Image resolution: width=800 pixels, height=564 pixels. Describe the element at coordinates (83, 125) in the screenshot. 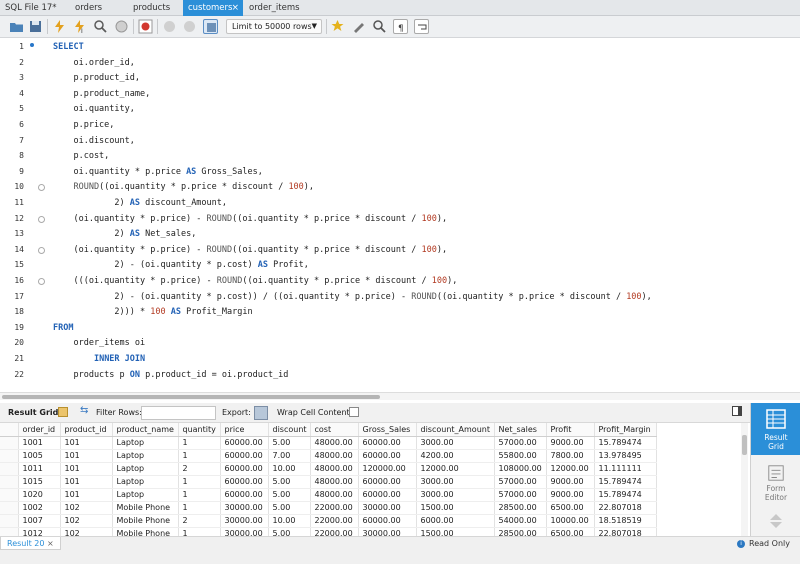

I see `code-line: p.price,` at that location.